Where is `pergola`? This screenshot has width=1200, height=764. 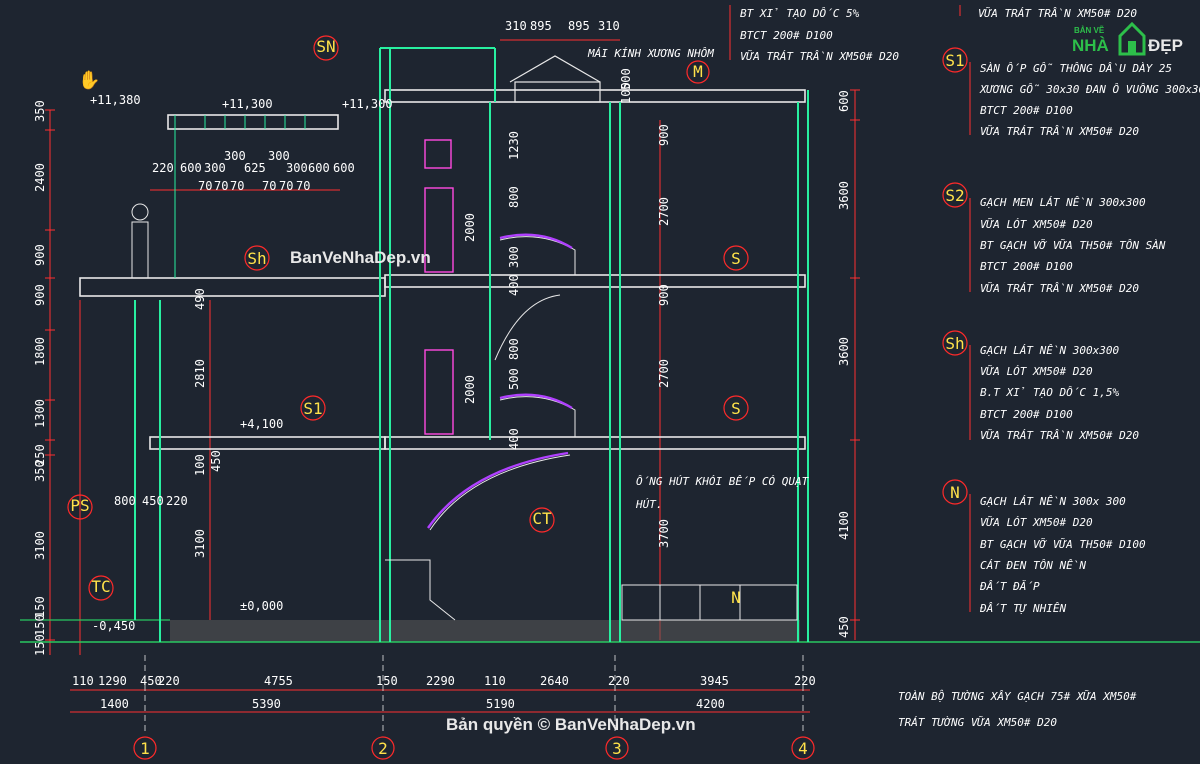
pergola is located at coordinates (240, 196).